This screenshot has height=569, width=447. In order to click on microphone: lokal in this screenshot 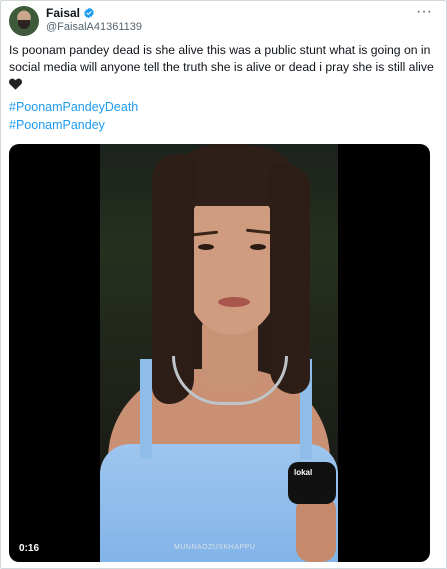, I will do `click(312, 483)`.